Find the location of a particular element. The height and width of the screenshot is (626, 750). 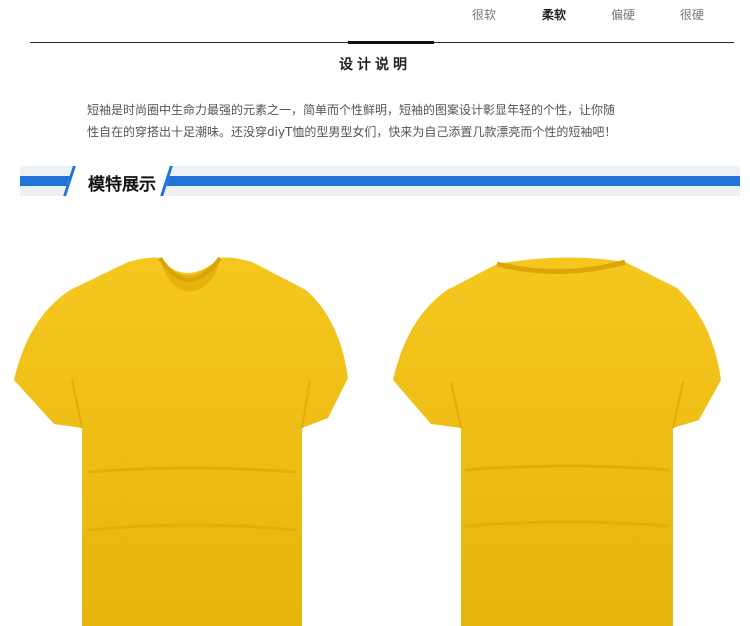

softness-scale: 很软 柔软 偏硬 很硬 is located at coordinates (590, 20).